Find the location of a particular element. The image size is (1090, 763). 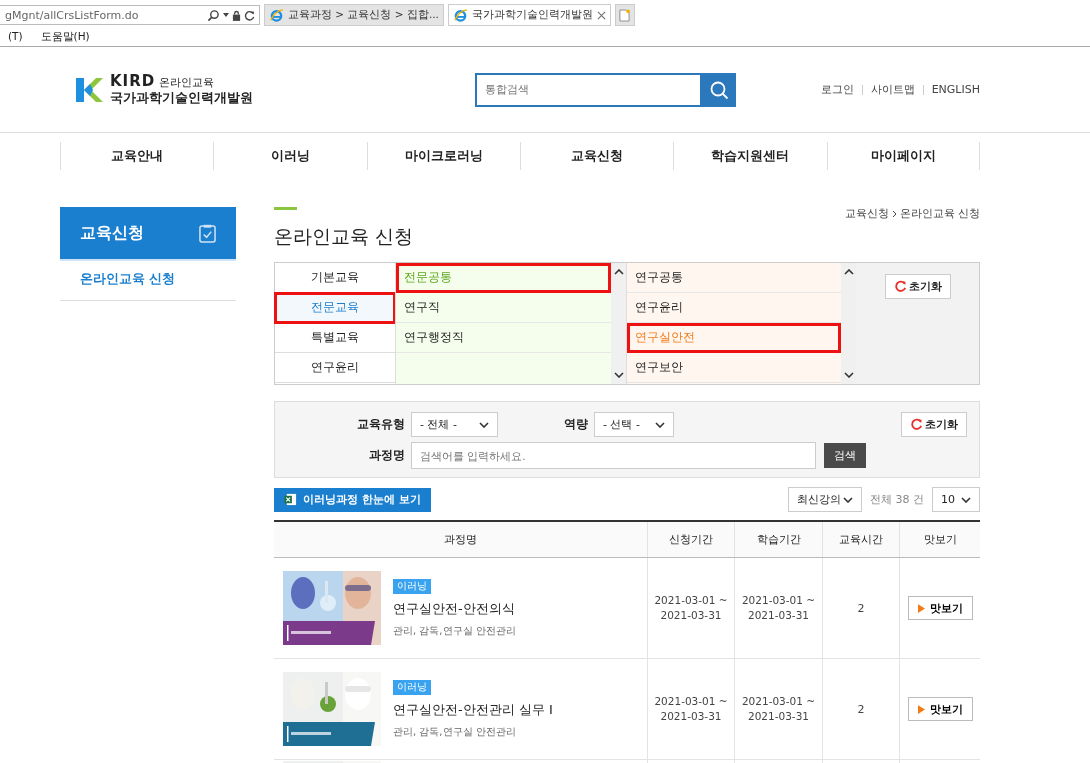

logo-icon is located at coordinates (89, 89).